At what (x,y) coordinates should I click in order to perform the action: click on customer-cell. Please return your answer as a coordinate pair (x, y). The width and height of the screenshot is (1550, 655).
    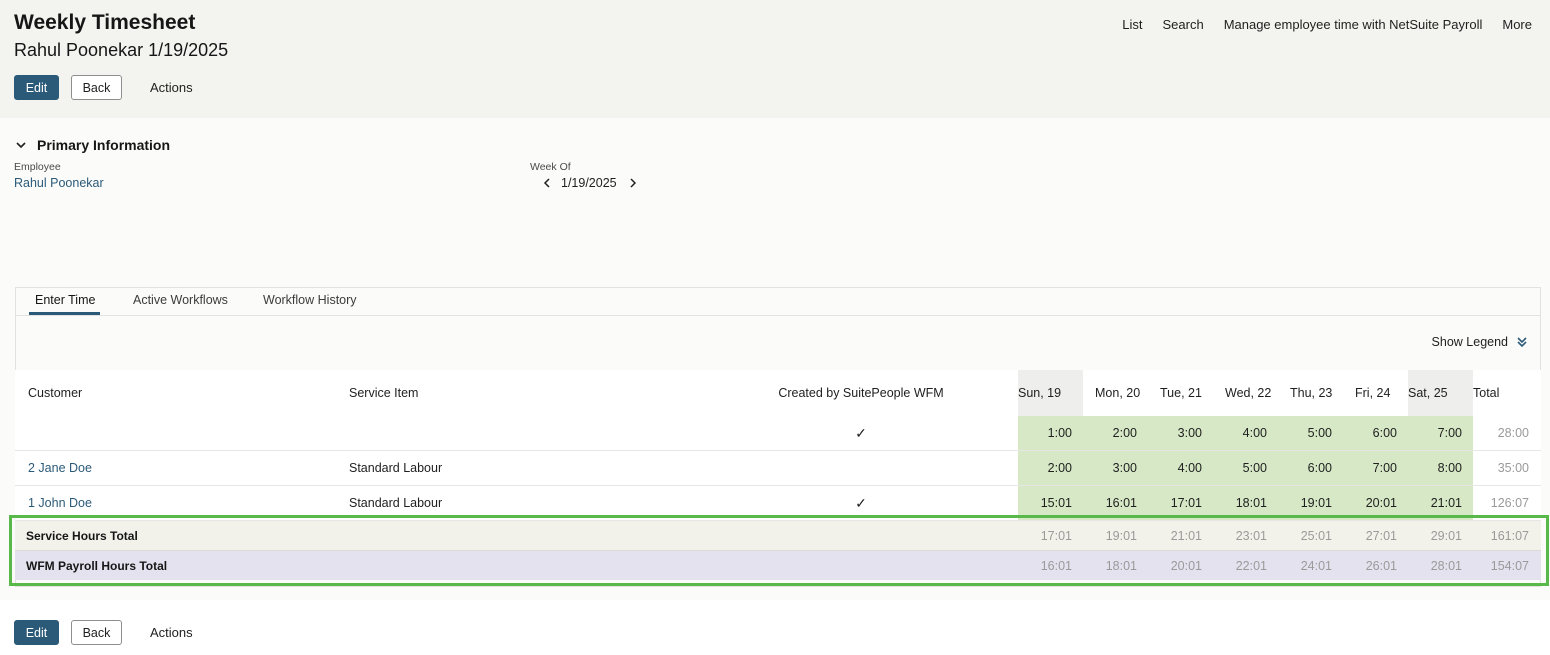
    Looking at the image, I should click on (182, 433).